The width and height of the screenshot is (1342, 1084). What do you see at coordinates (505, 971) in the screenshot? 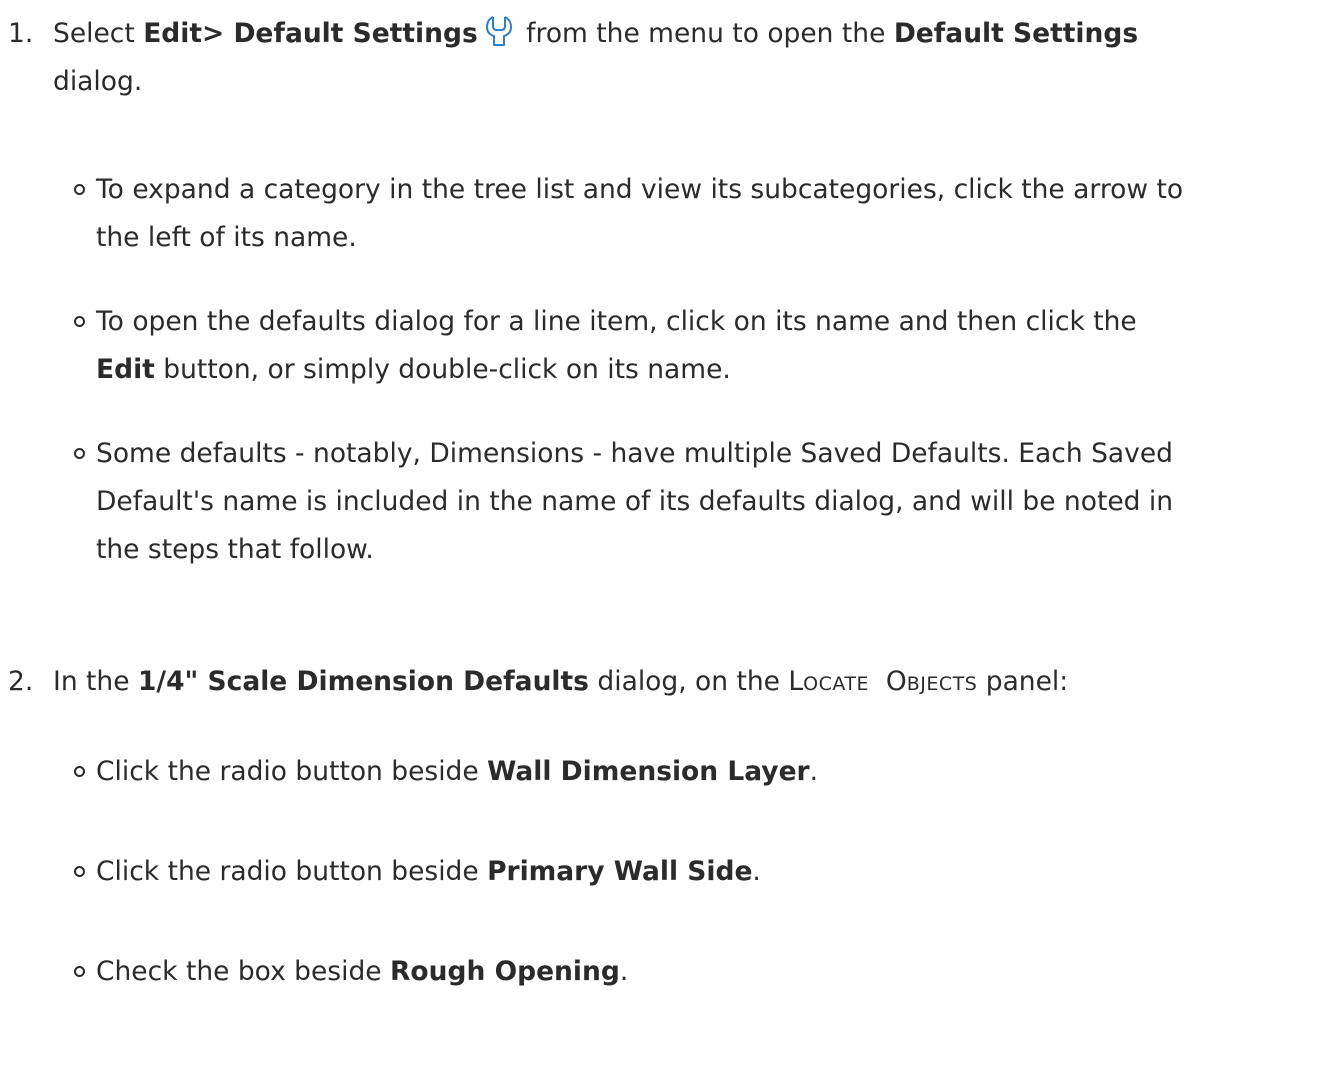
I see `option-name: Rough Opening` at bounding box center [505, 971].